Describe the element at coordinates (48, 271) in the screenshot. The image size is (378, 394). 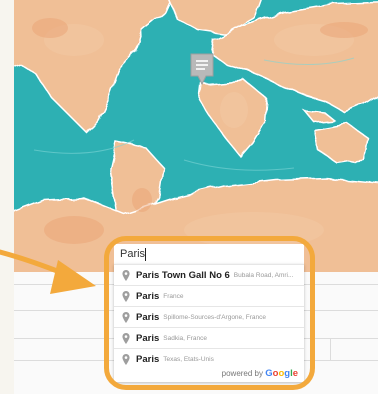
I see `callout-arrow` at that location.